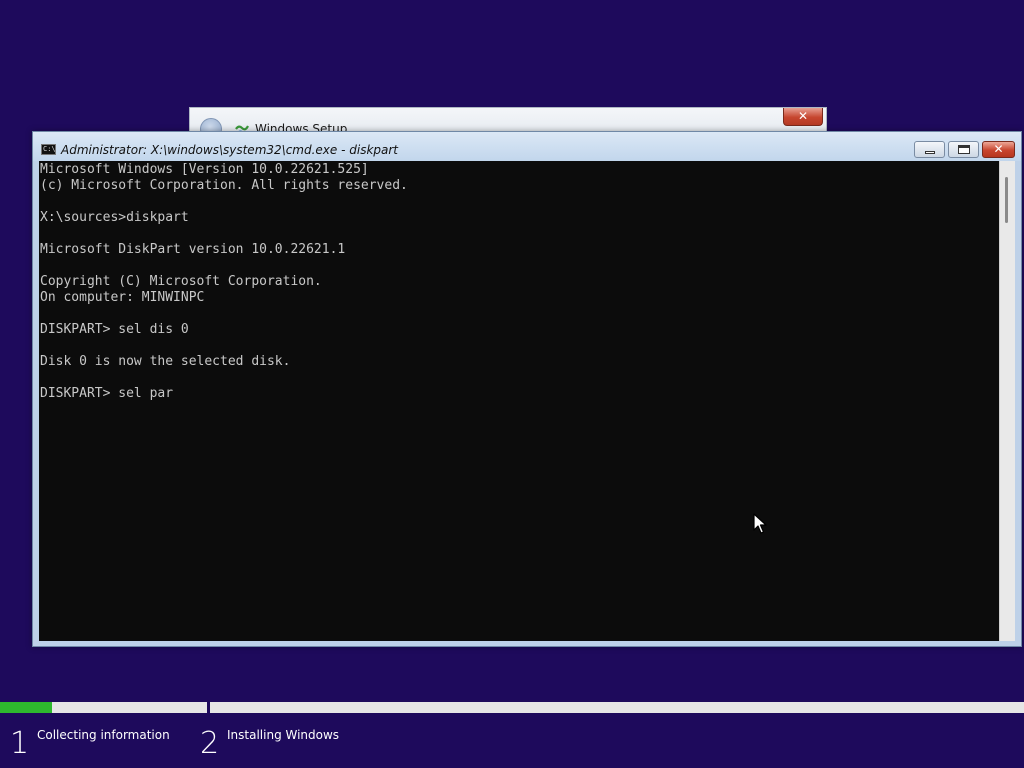 This screenshot has height=768, width=1024. I want to click on step-number: 2, so click(210, 743).